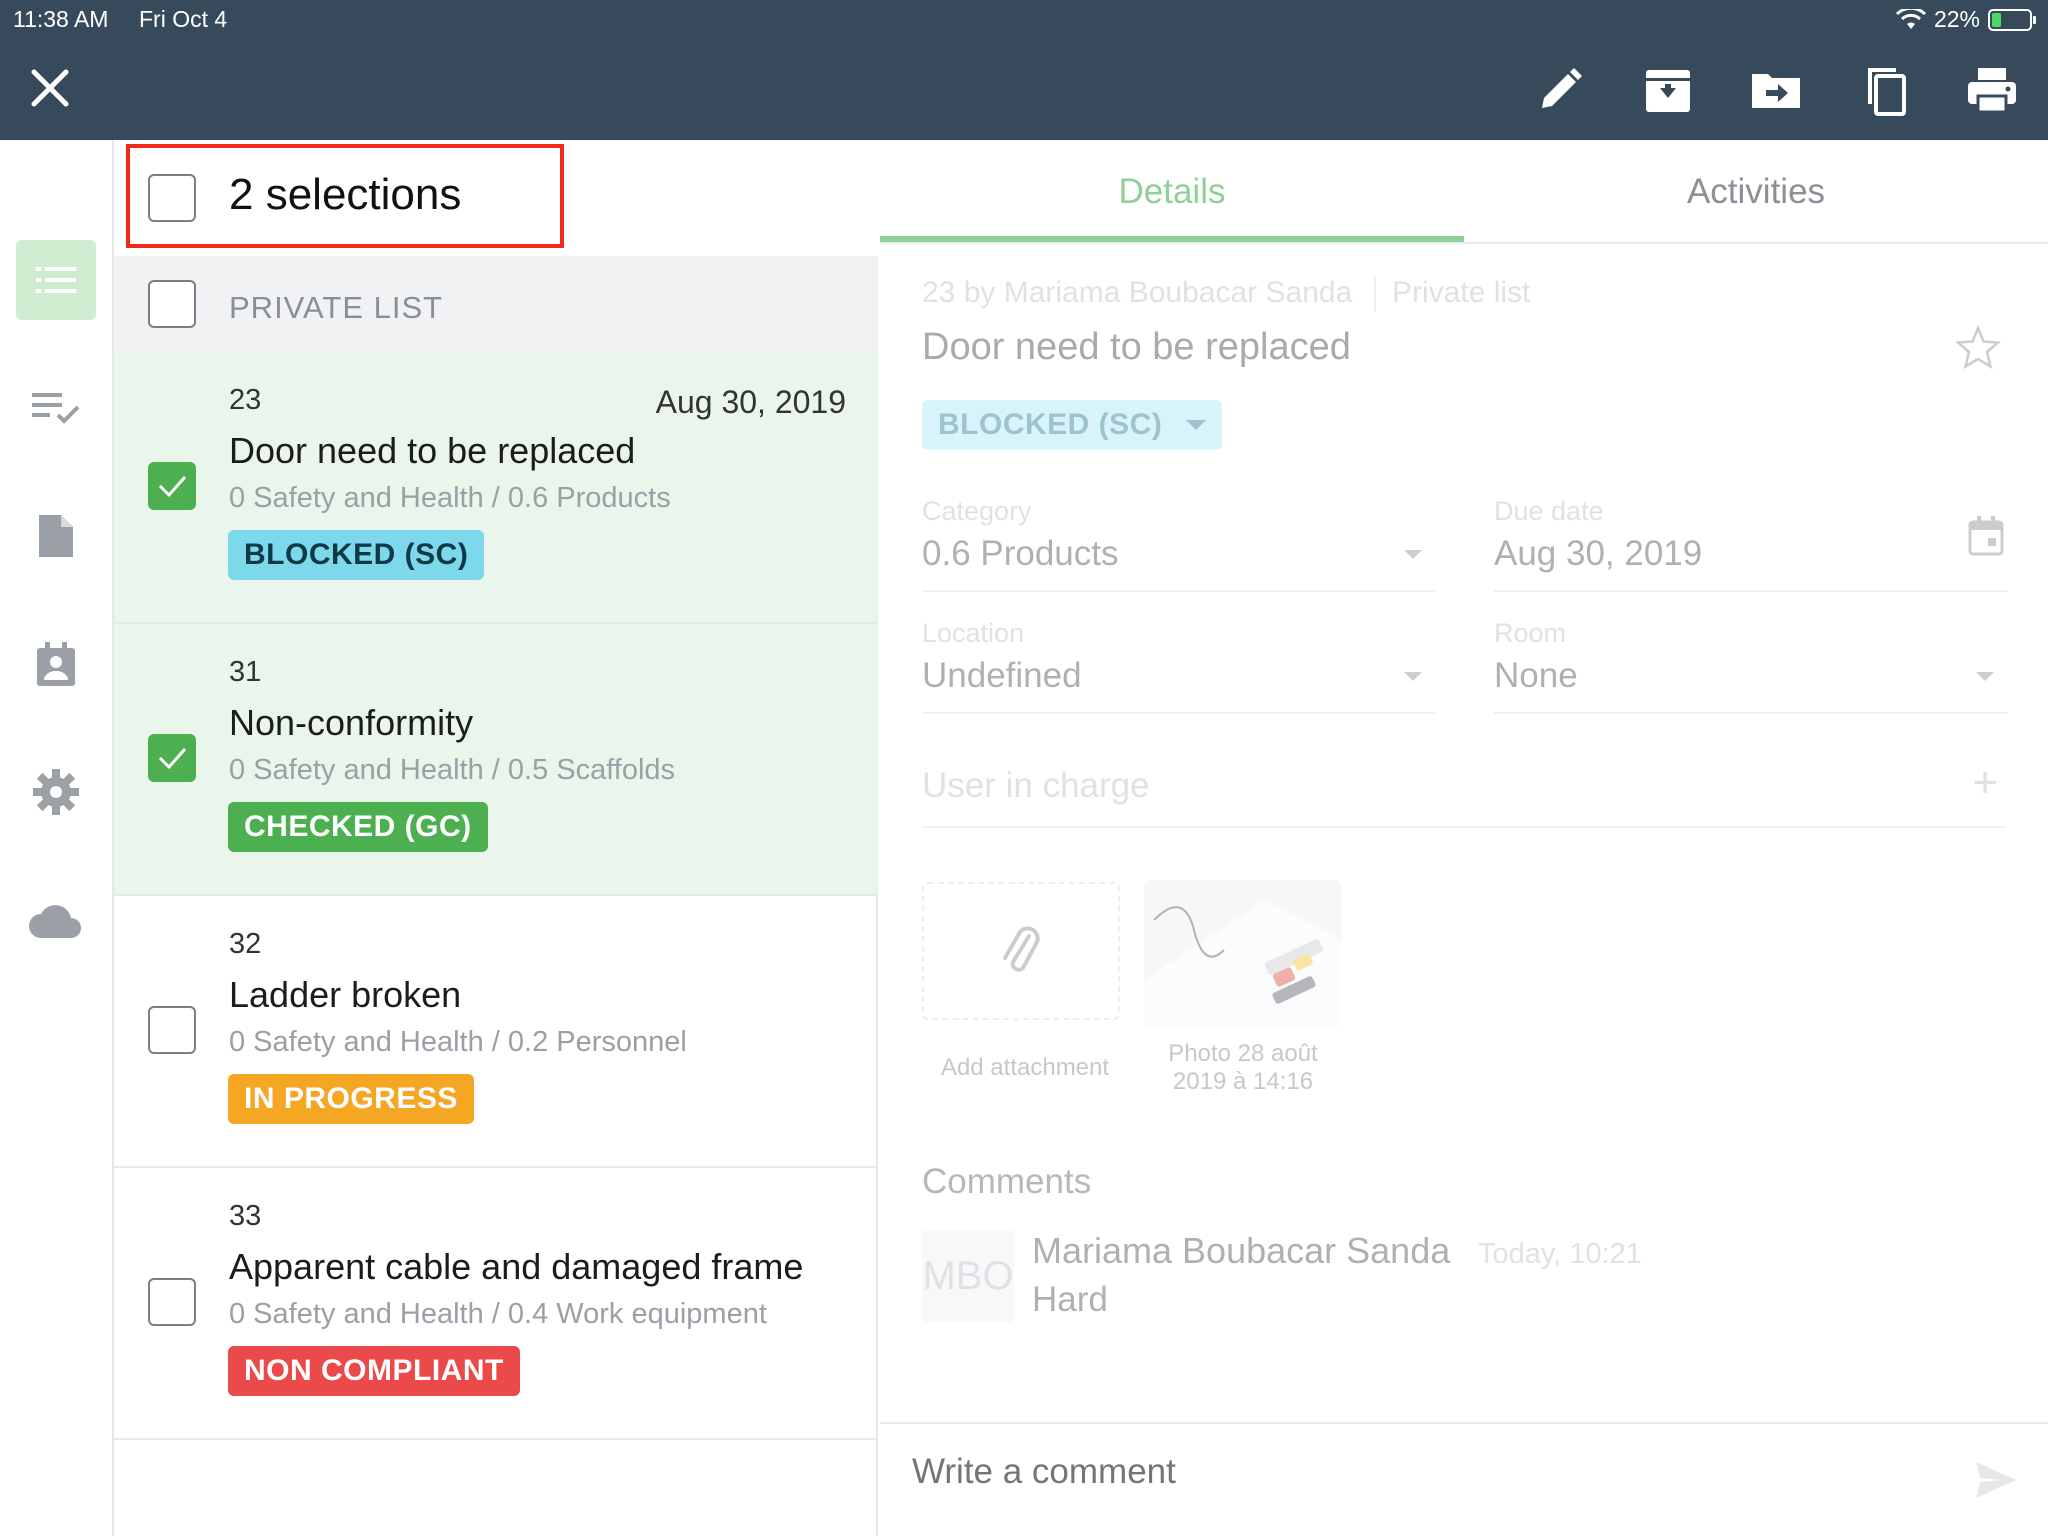 The width and height of the screenshot is (2048, 1536). Describe the element at coordinates (1362, 1472) in the screenshot. I see `comment-input` at that location.